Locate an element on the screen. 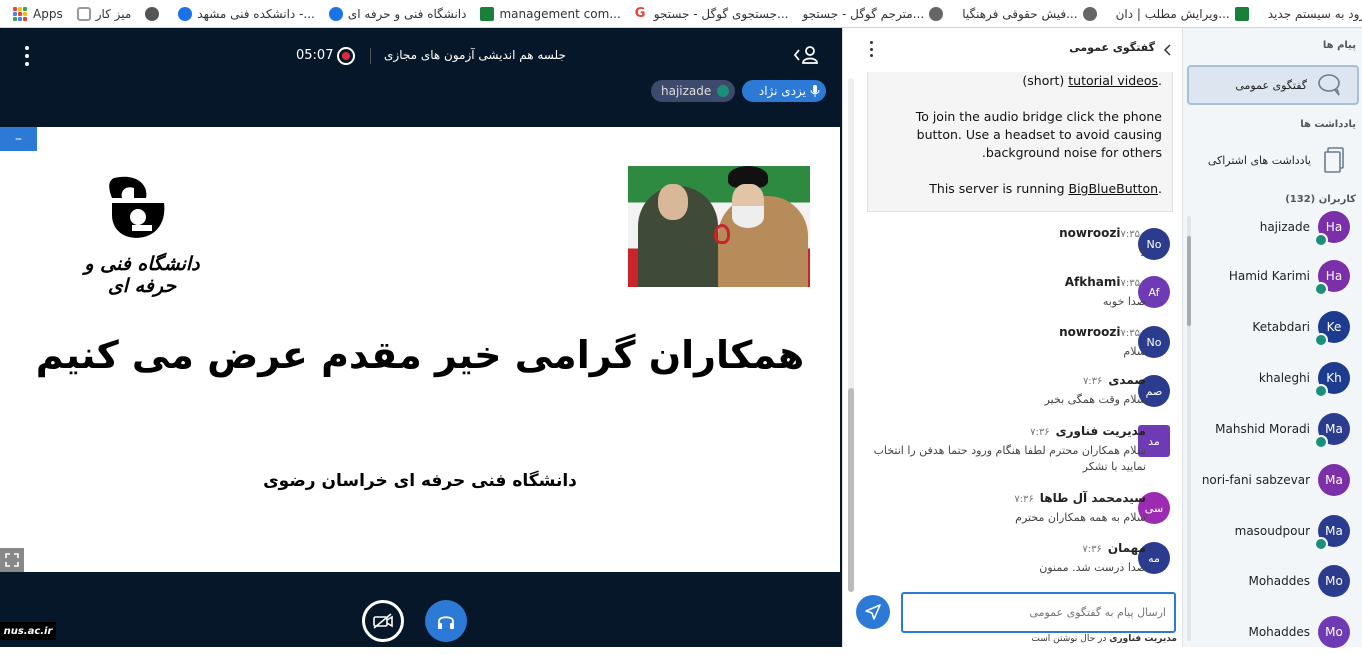 The height and width of the screenshot is (655, 1362). expand-icon is located at coordinates (12, 560).